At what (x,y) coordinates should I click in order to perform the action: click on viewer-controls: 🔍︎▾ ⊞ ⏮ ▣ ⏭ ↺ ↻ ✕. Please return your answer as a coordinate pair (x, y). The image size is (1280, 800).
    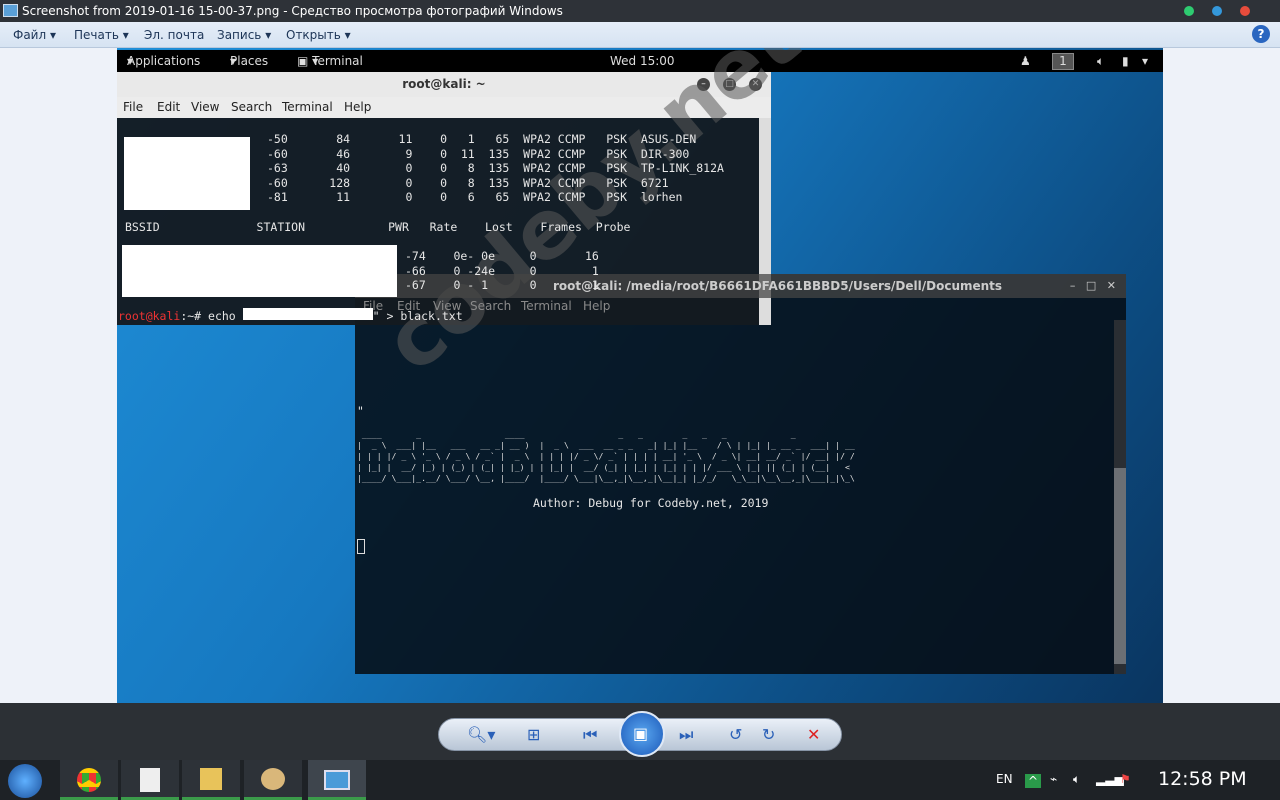
    Looking at the image, I should click on (640, 731).